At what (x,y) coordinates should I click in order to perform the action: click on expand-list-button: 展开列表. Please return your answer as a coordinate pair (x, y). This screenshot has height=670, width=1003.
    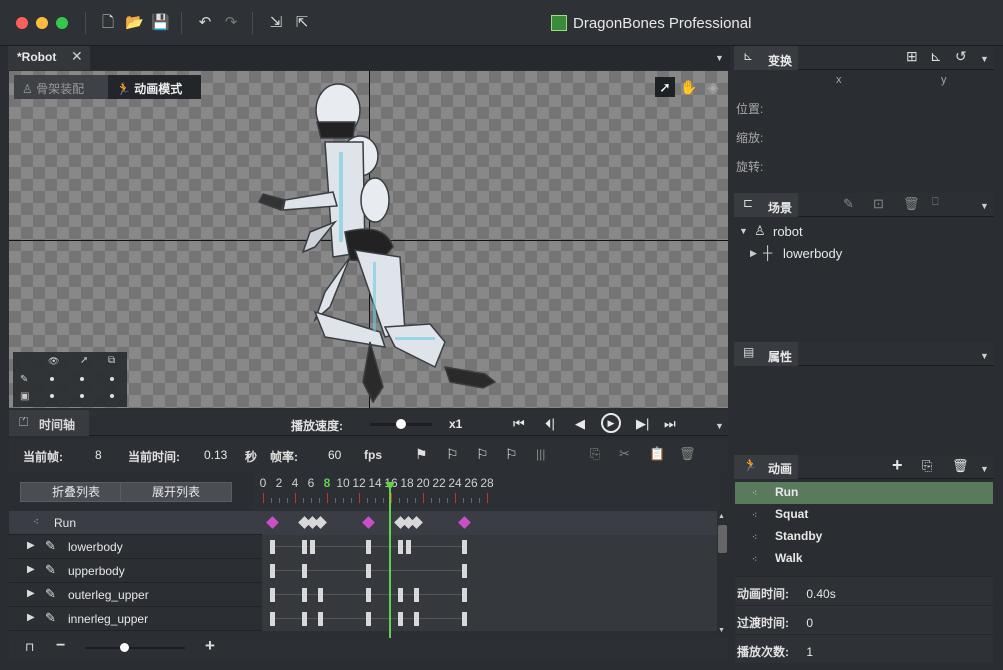
    Looking at the image, I should click on (176, 492).